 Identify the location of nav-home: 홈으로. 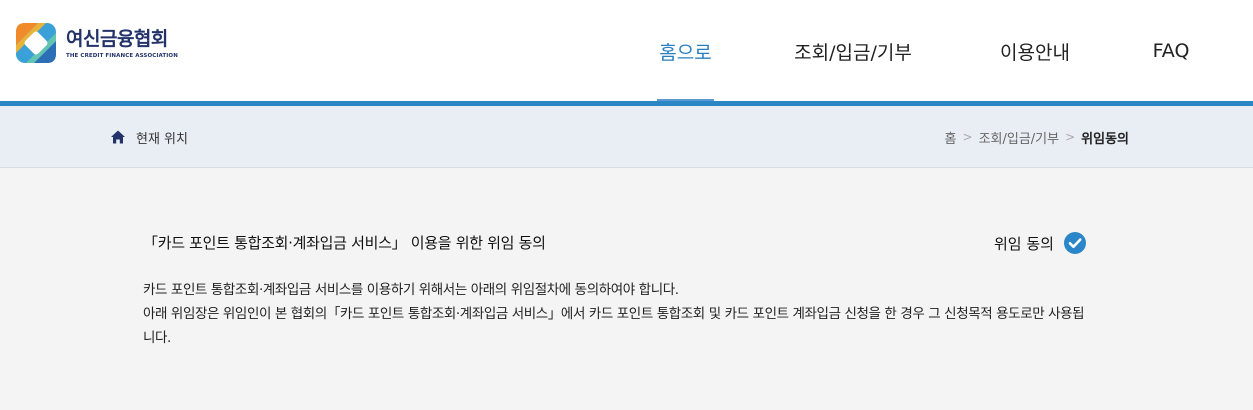
(685, 51).